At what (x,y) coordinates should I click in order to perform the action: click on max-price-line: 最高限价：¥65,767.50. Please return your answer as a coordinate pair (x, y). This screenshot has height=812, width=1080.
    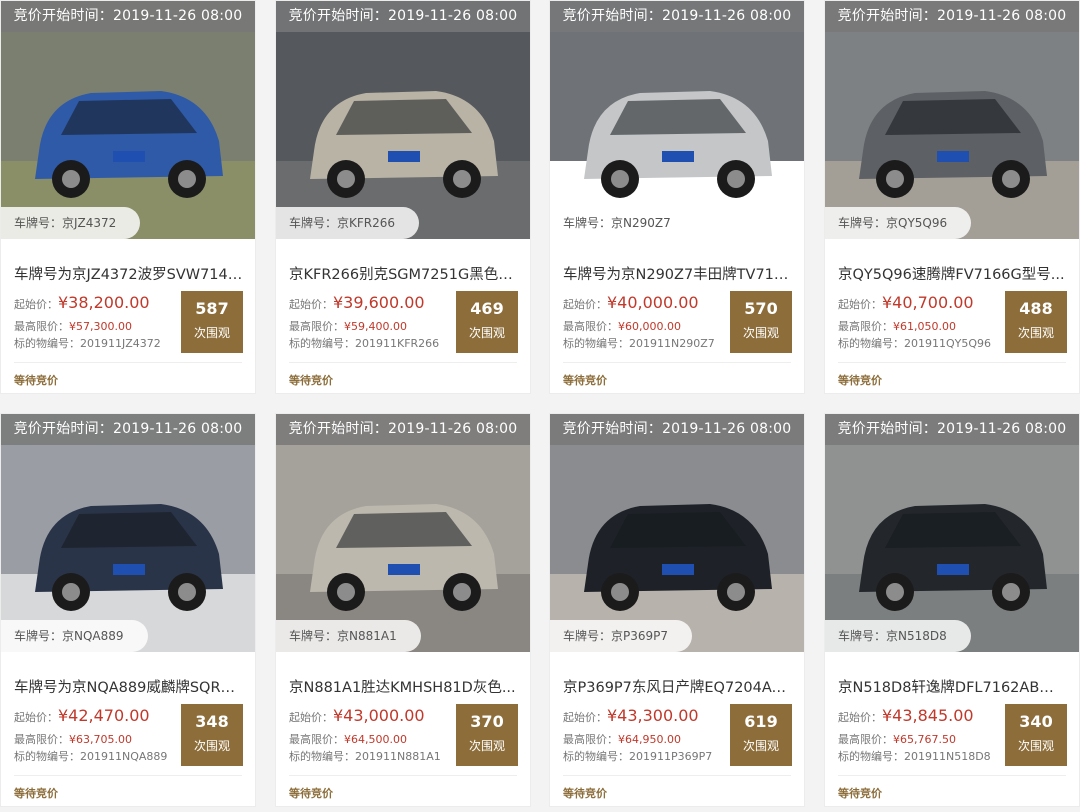
    Looking at the image, I should click on (897, 739).